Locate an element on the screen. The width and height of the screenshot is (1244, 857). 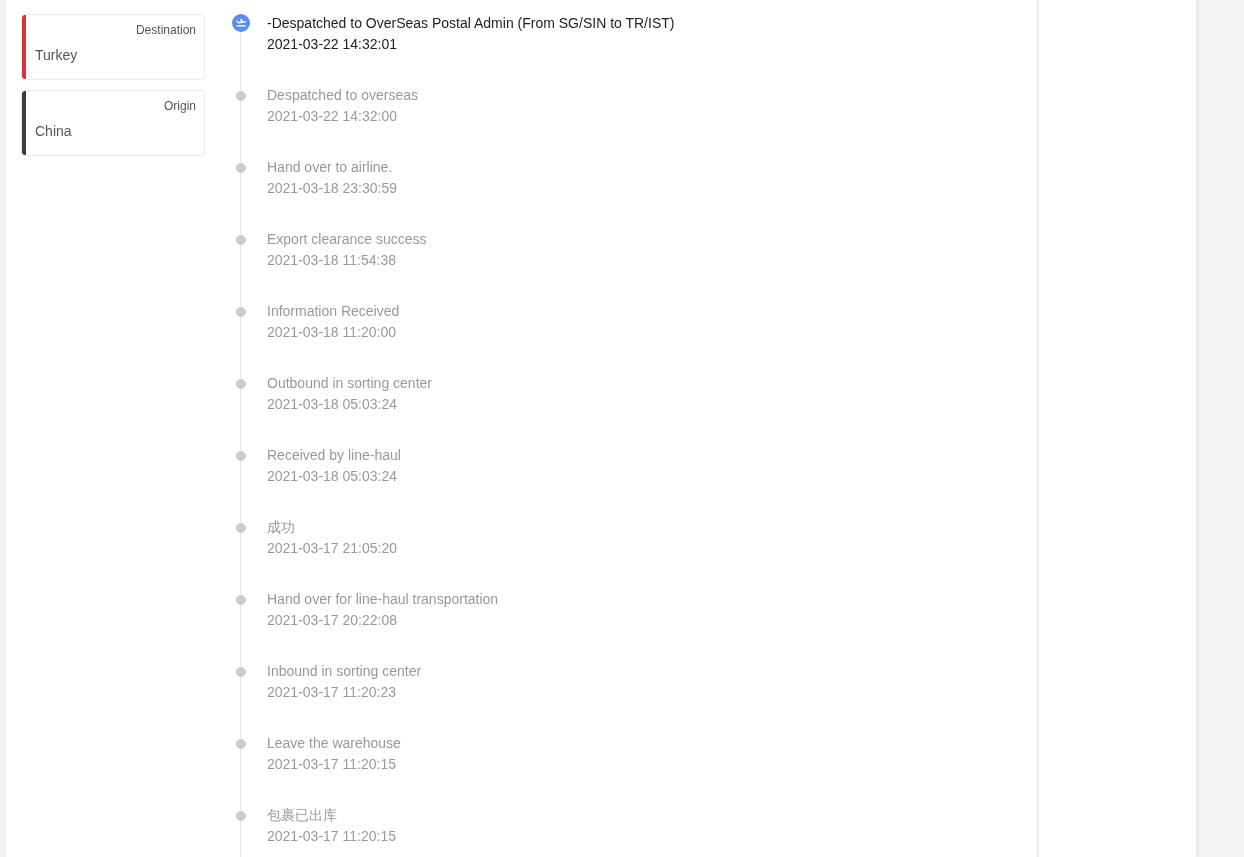
event-description: 包裹已出库 is located at coordinates (302, 815).